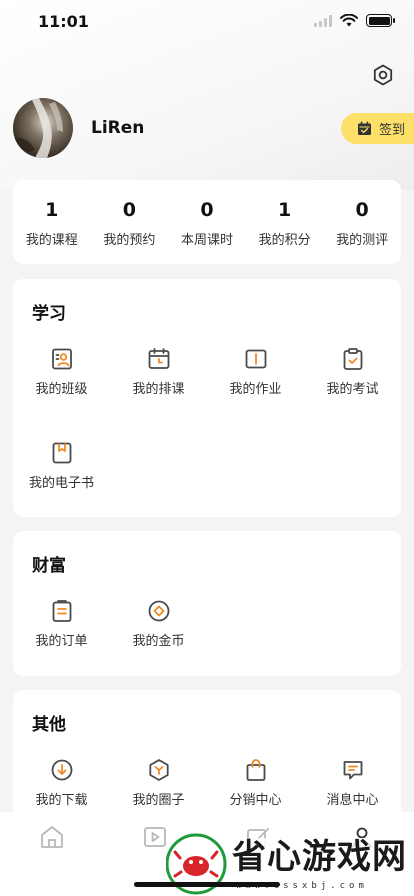  I want to click on settings-button, so click(383, 75).